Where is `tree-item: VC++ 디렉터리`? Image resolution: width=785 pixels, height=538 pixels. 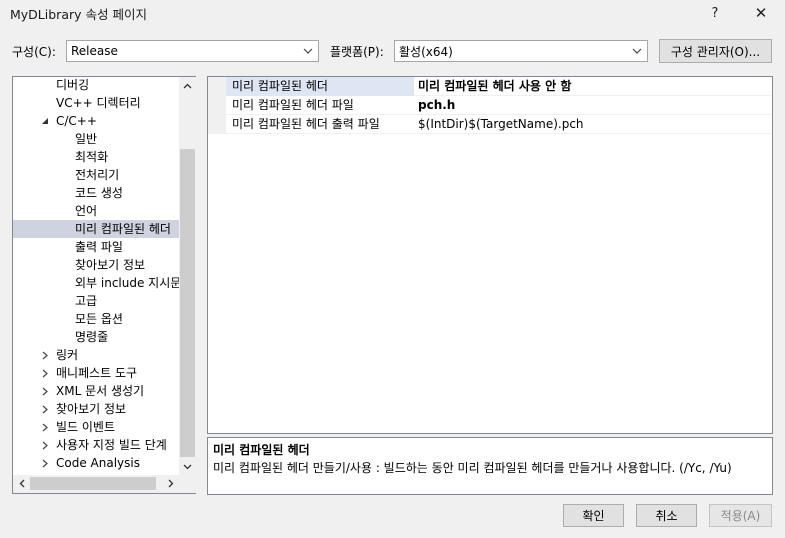
tree-item: VC++ 디렉터리 is located at coordinates (96, 103).